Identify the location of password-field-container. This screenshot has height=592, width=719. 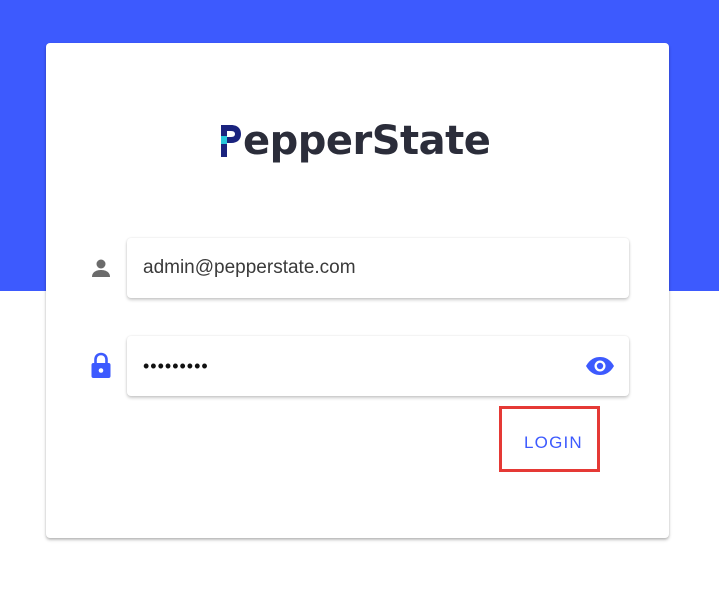
(378, 366).